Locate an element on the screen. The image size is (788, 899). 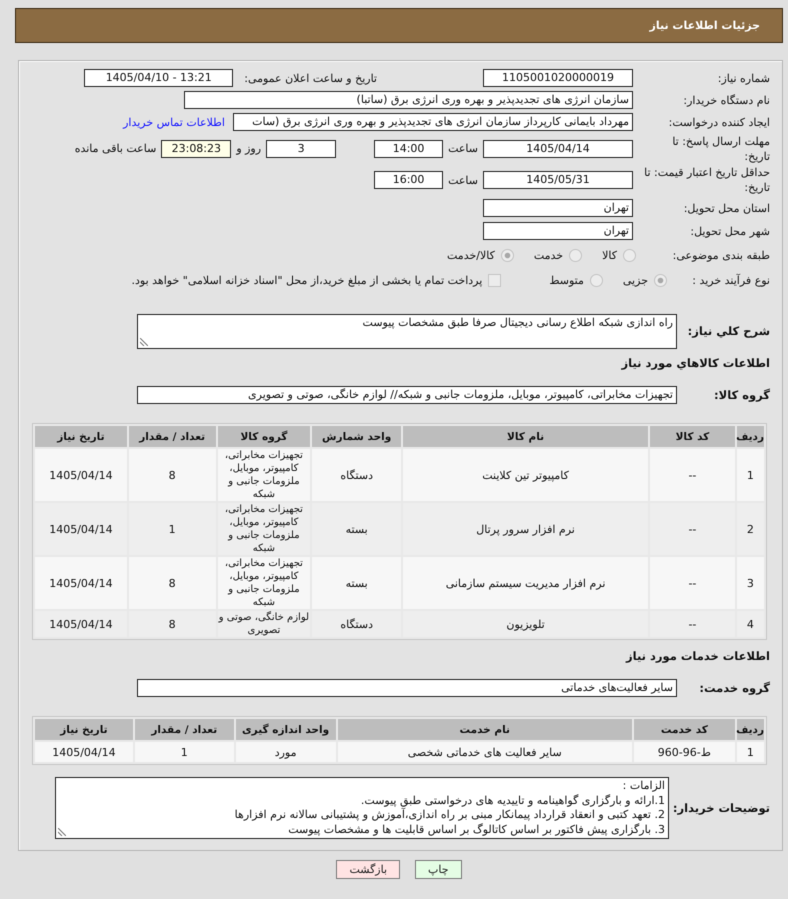
buyer-contact-link: اطلاعات تماس خریدار is located at coordinates (174, 122).